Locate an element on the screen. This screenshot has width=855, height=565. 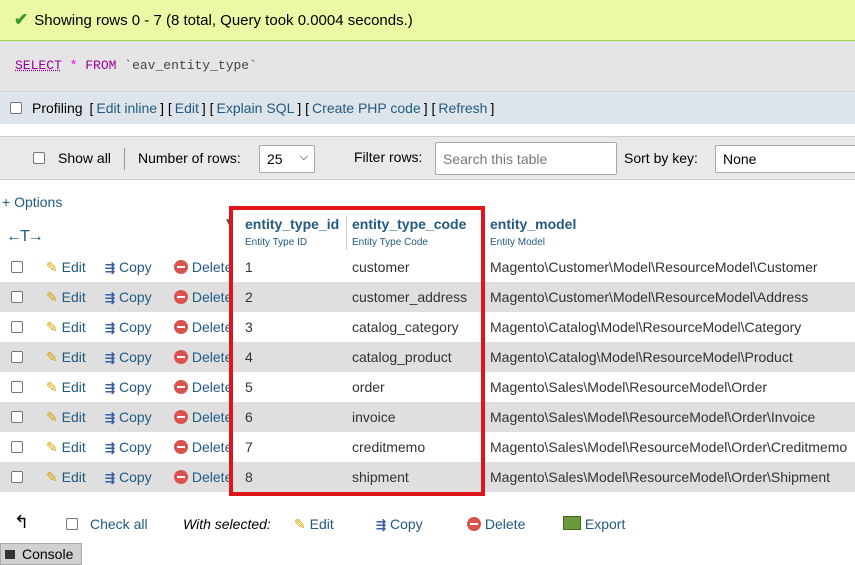
sort-desc-icon: ▼ is located at coordinates (229, 222).